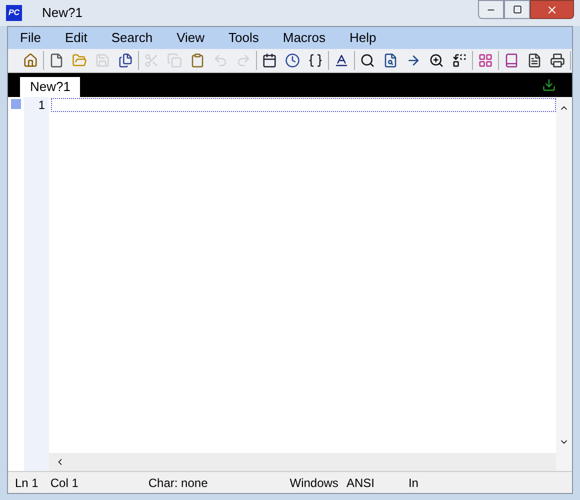  What do you see at coordinates (64, 483) in the screenshot?
I see `status-text: Col 1` at bounding box center [64, 483].